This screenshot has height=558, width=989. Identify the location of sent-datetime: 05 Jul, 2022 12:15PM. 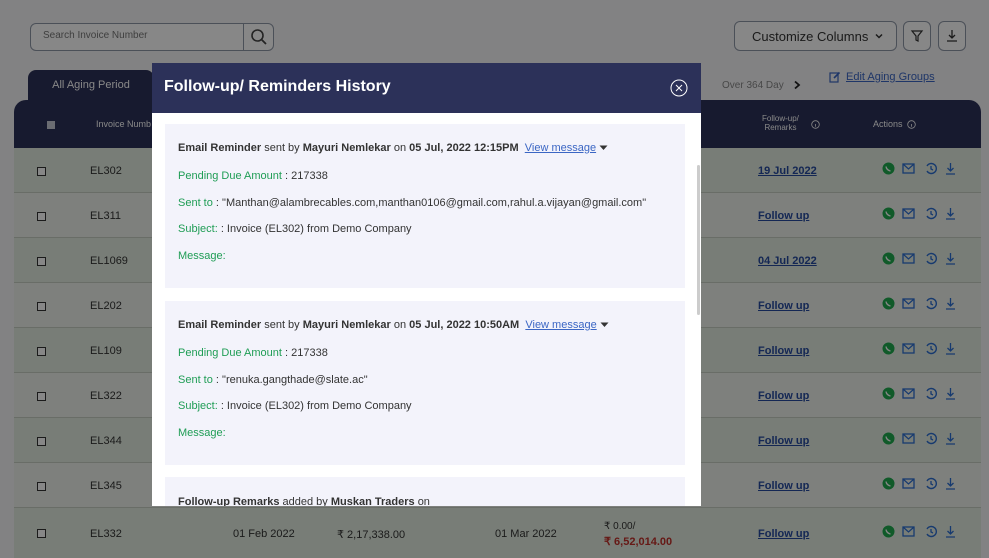
(464, 148).